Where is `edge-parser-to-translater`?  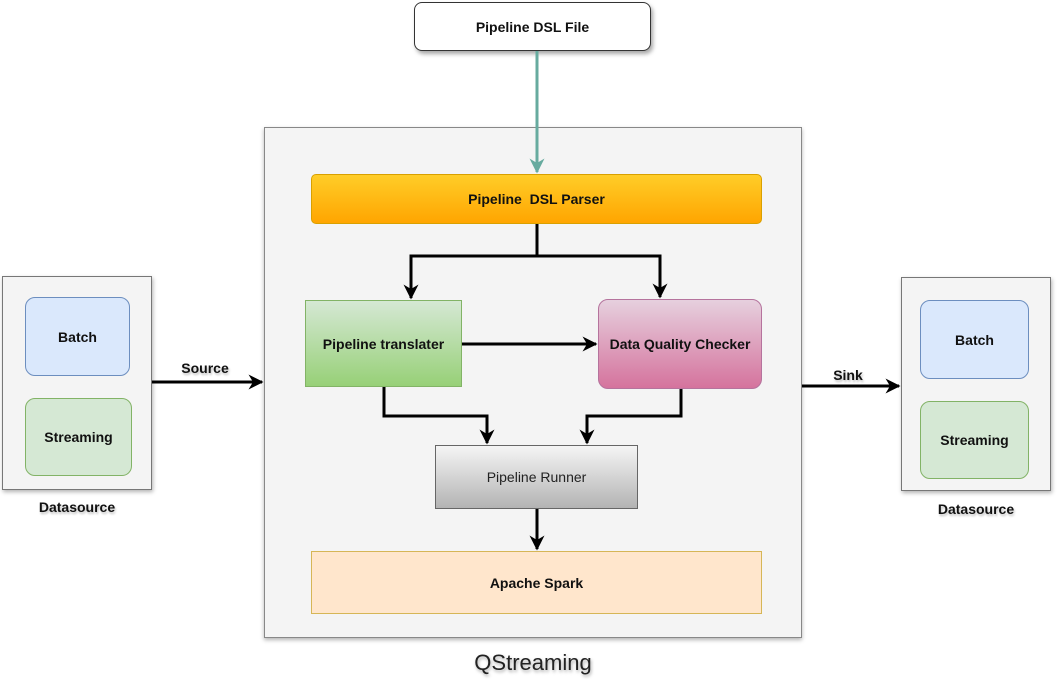
edge-parser-to-translater is located at coordinates (471, 262).